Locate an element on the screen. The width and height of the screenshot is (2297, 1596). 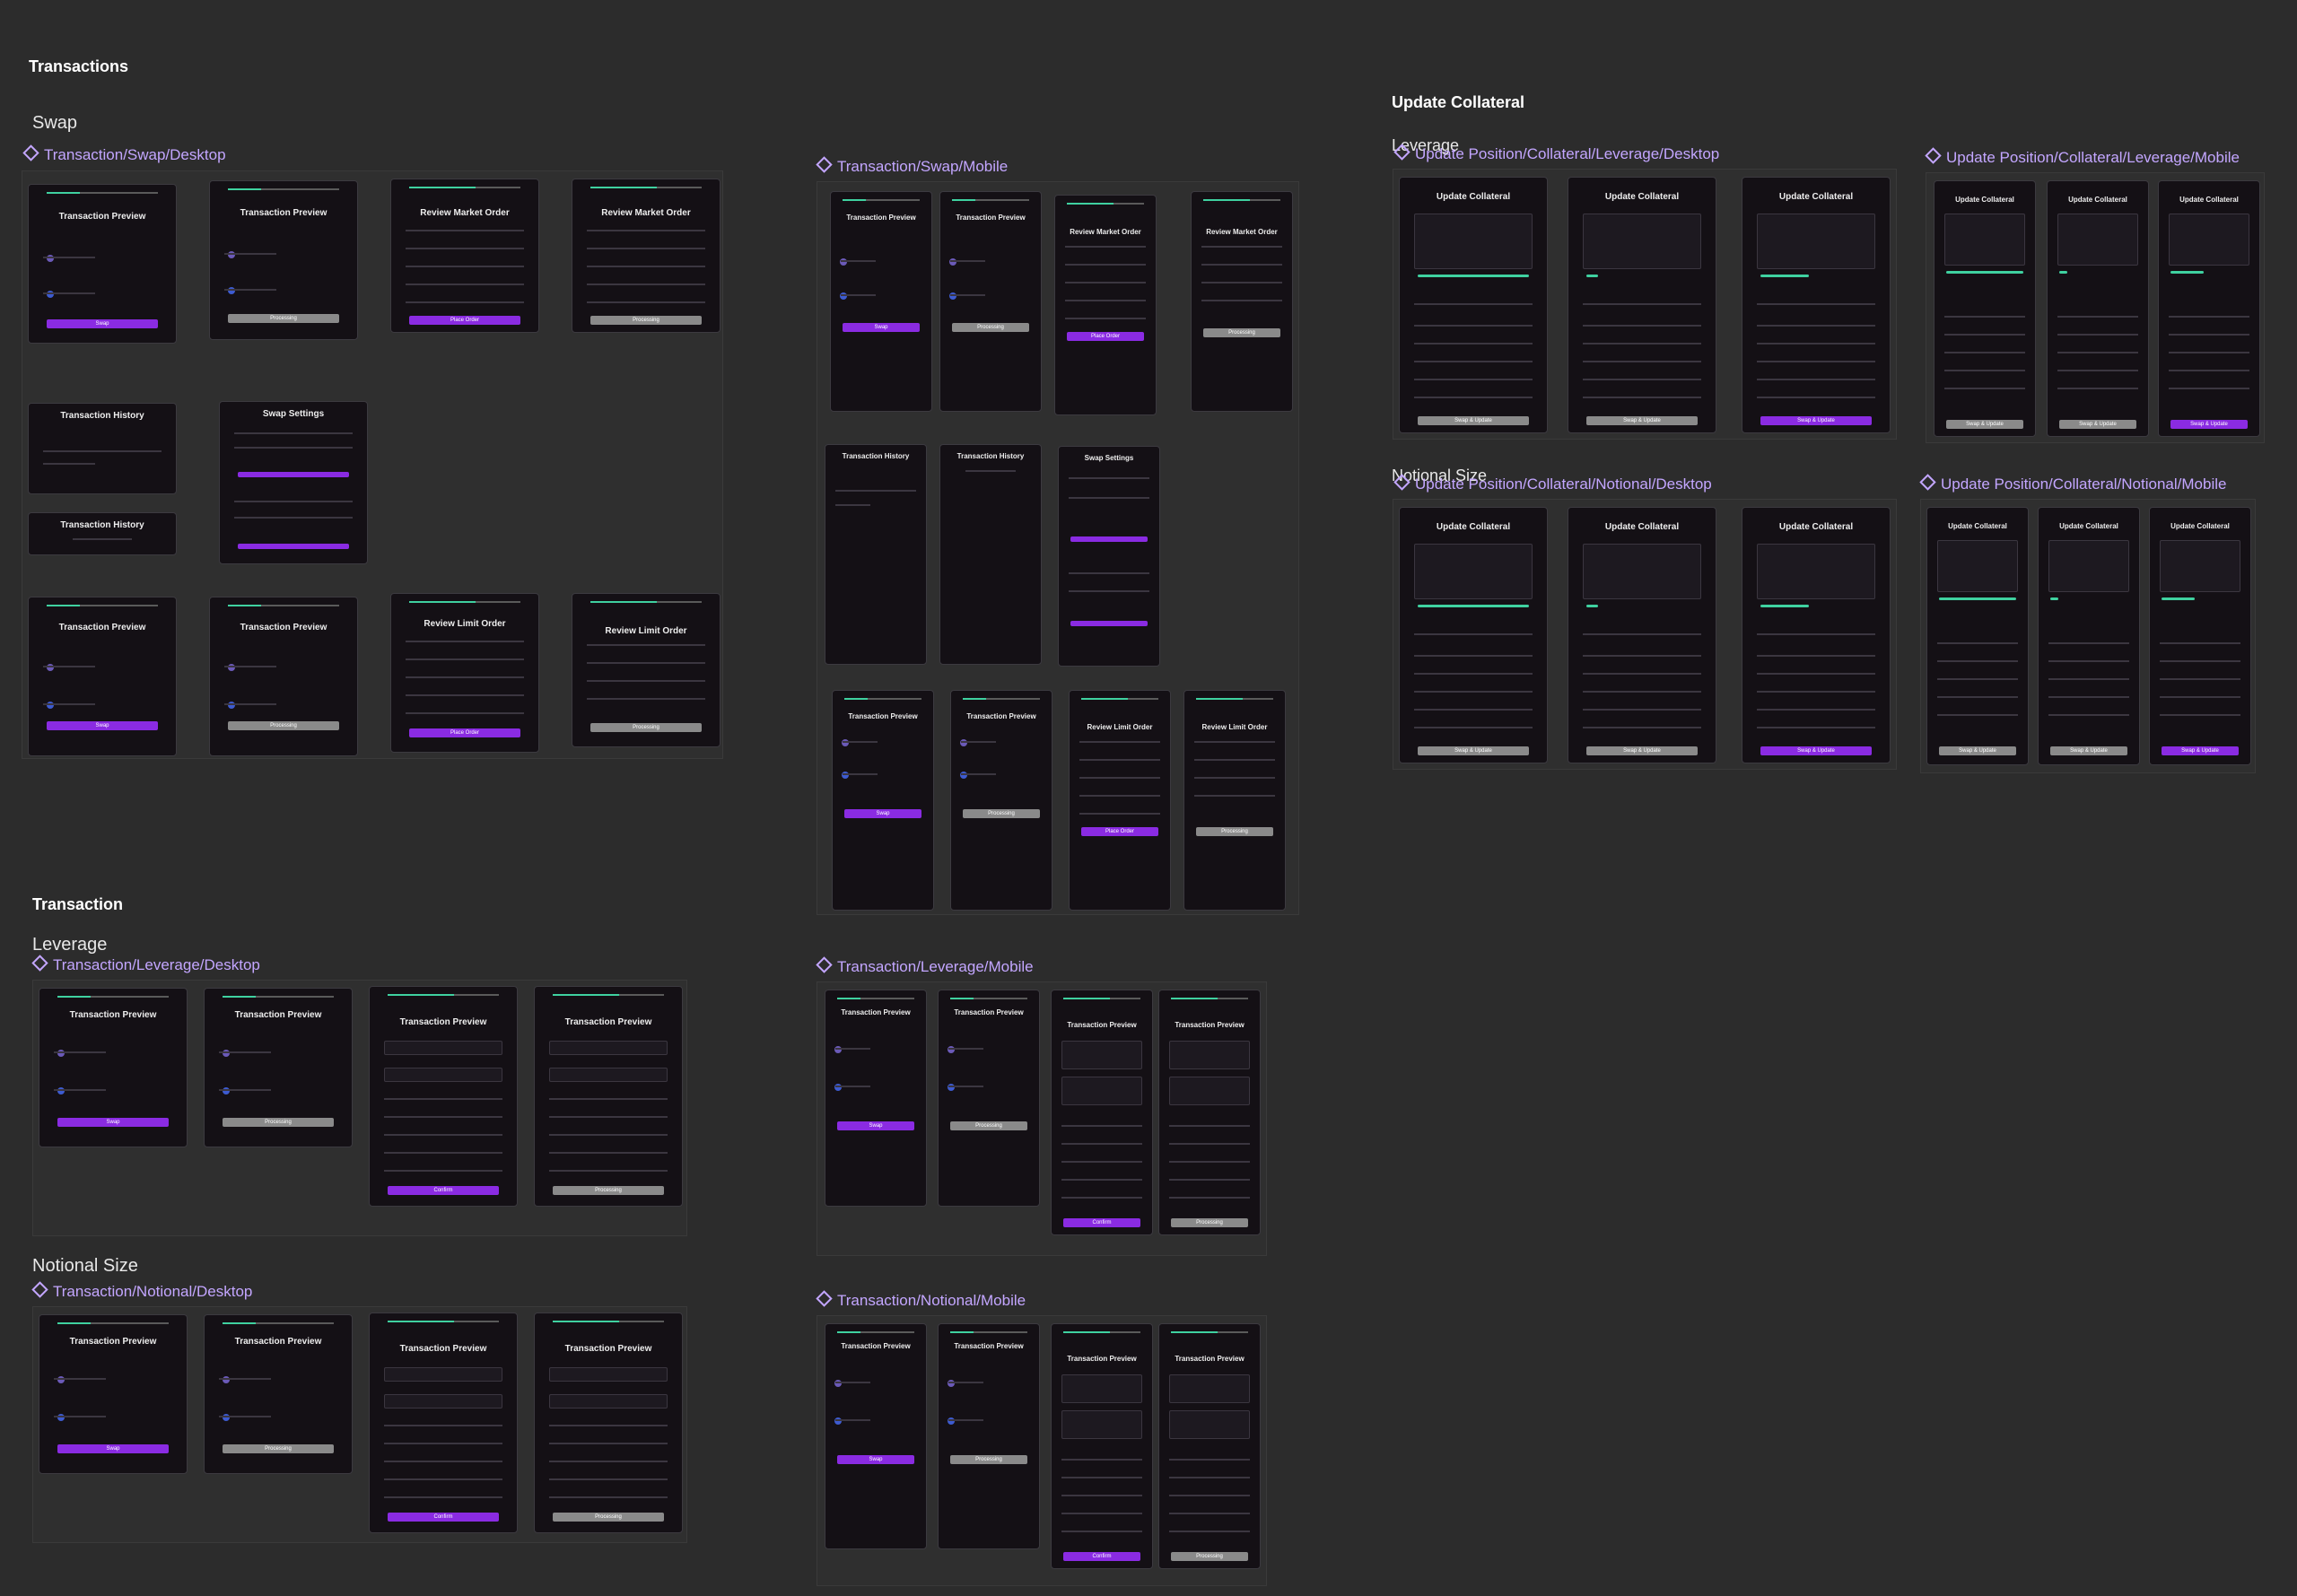
card-transaction-preview-notional: Transaction Preview Confirm is located at coordinates (443, 1423).